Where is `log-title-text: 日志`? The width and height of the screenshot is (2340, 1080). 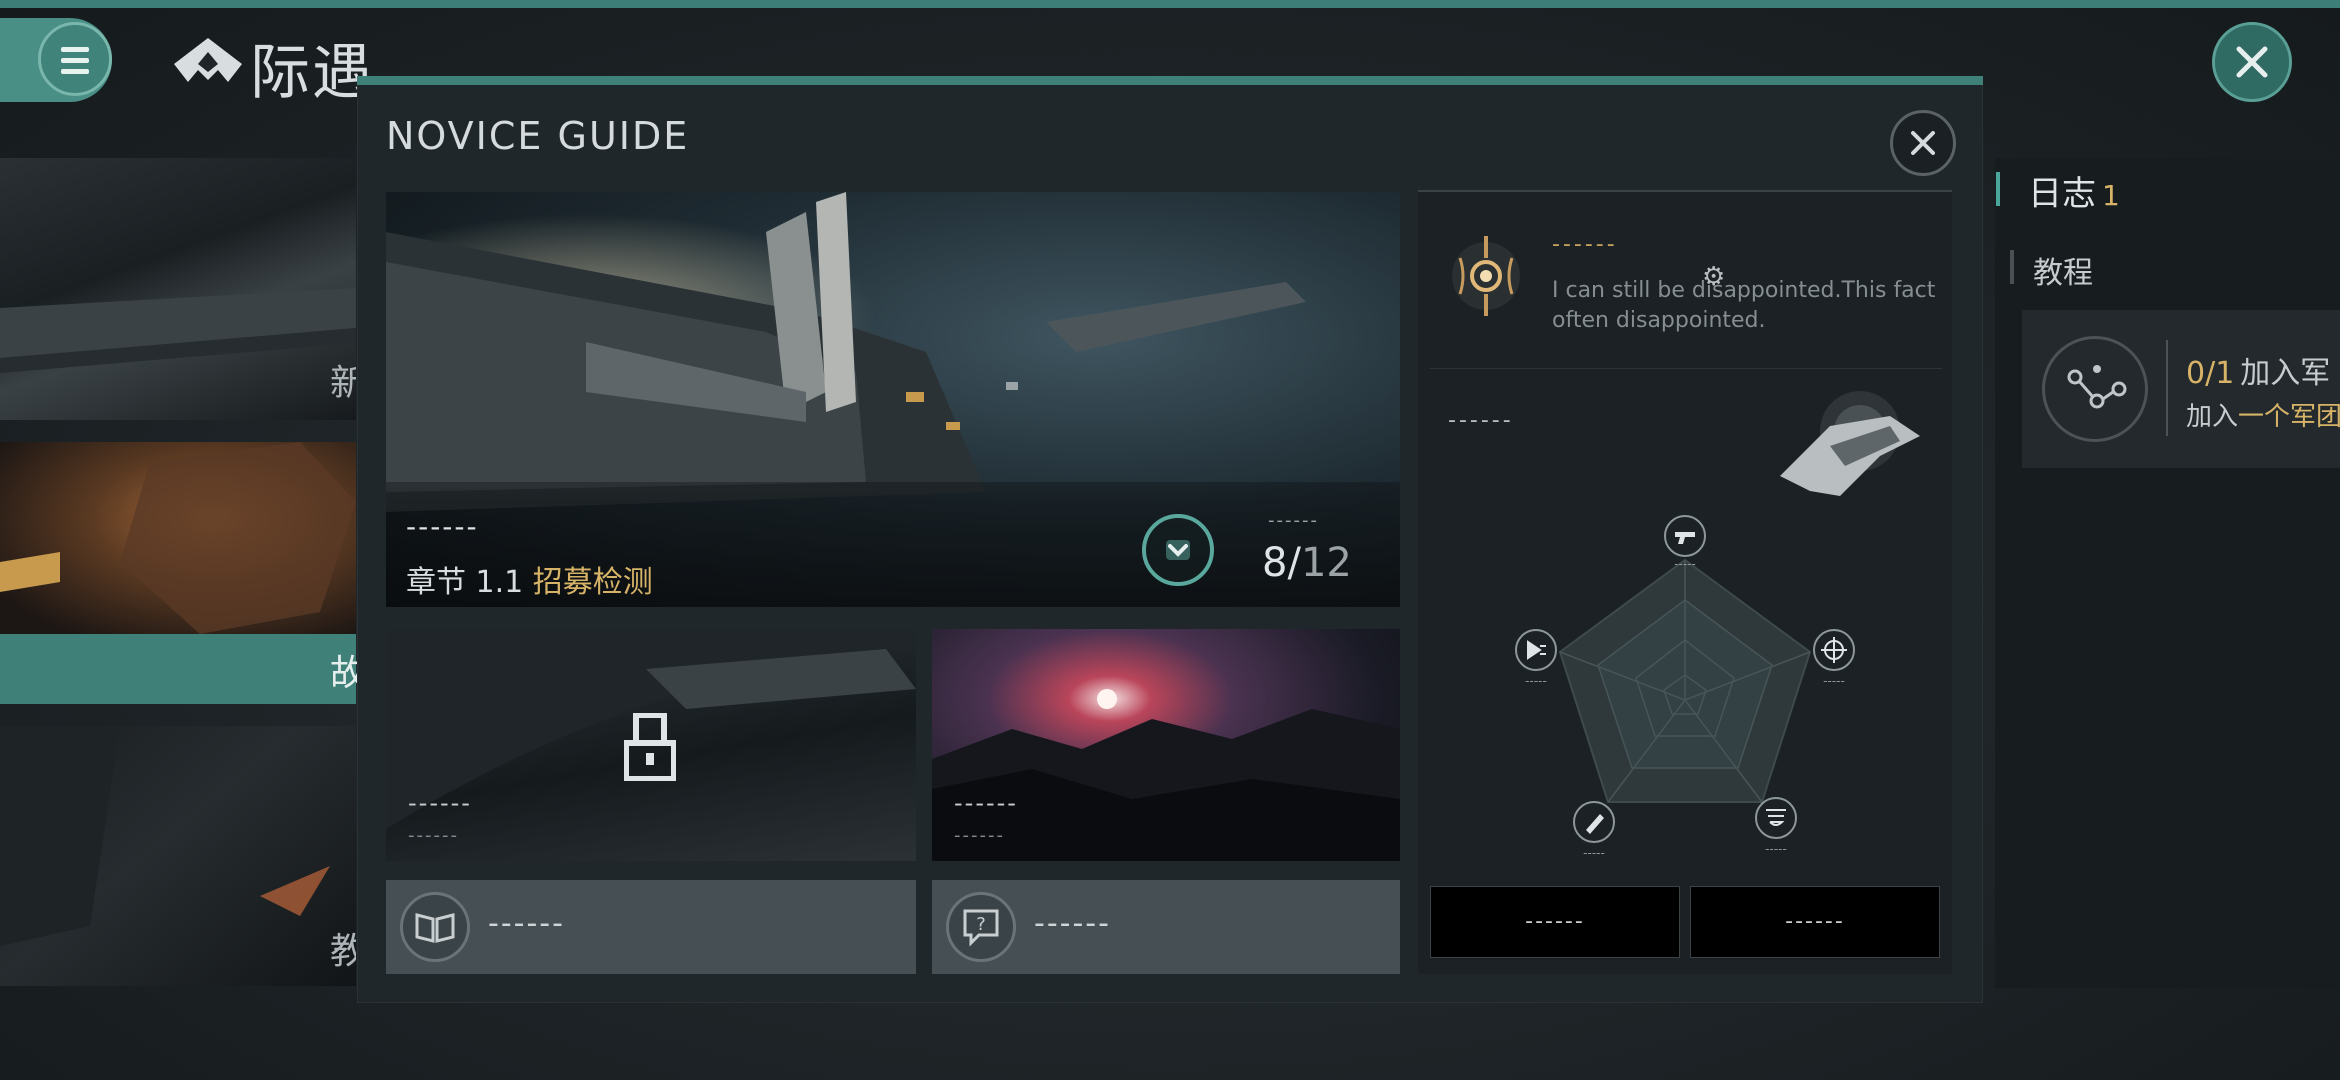 log-title-text: 日志 is located at coordinates (2062, 194).